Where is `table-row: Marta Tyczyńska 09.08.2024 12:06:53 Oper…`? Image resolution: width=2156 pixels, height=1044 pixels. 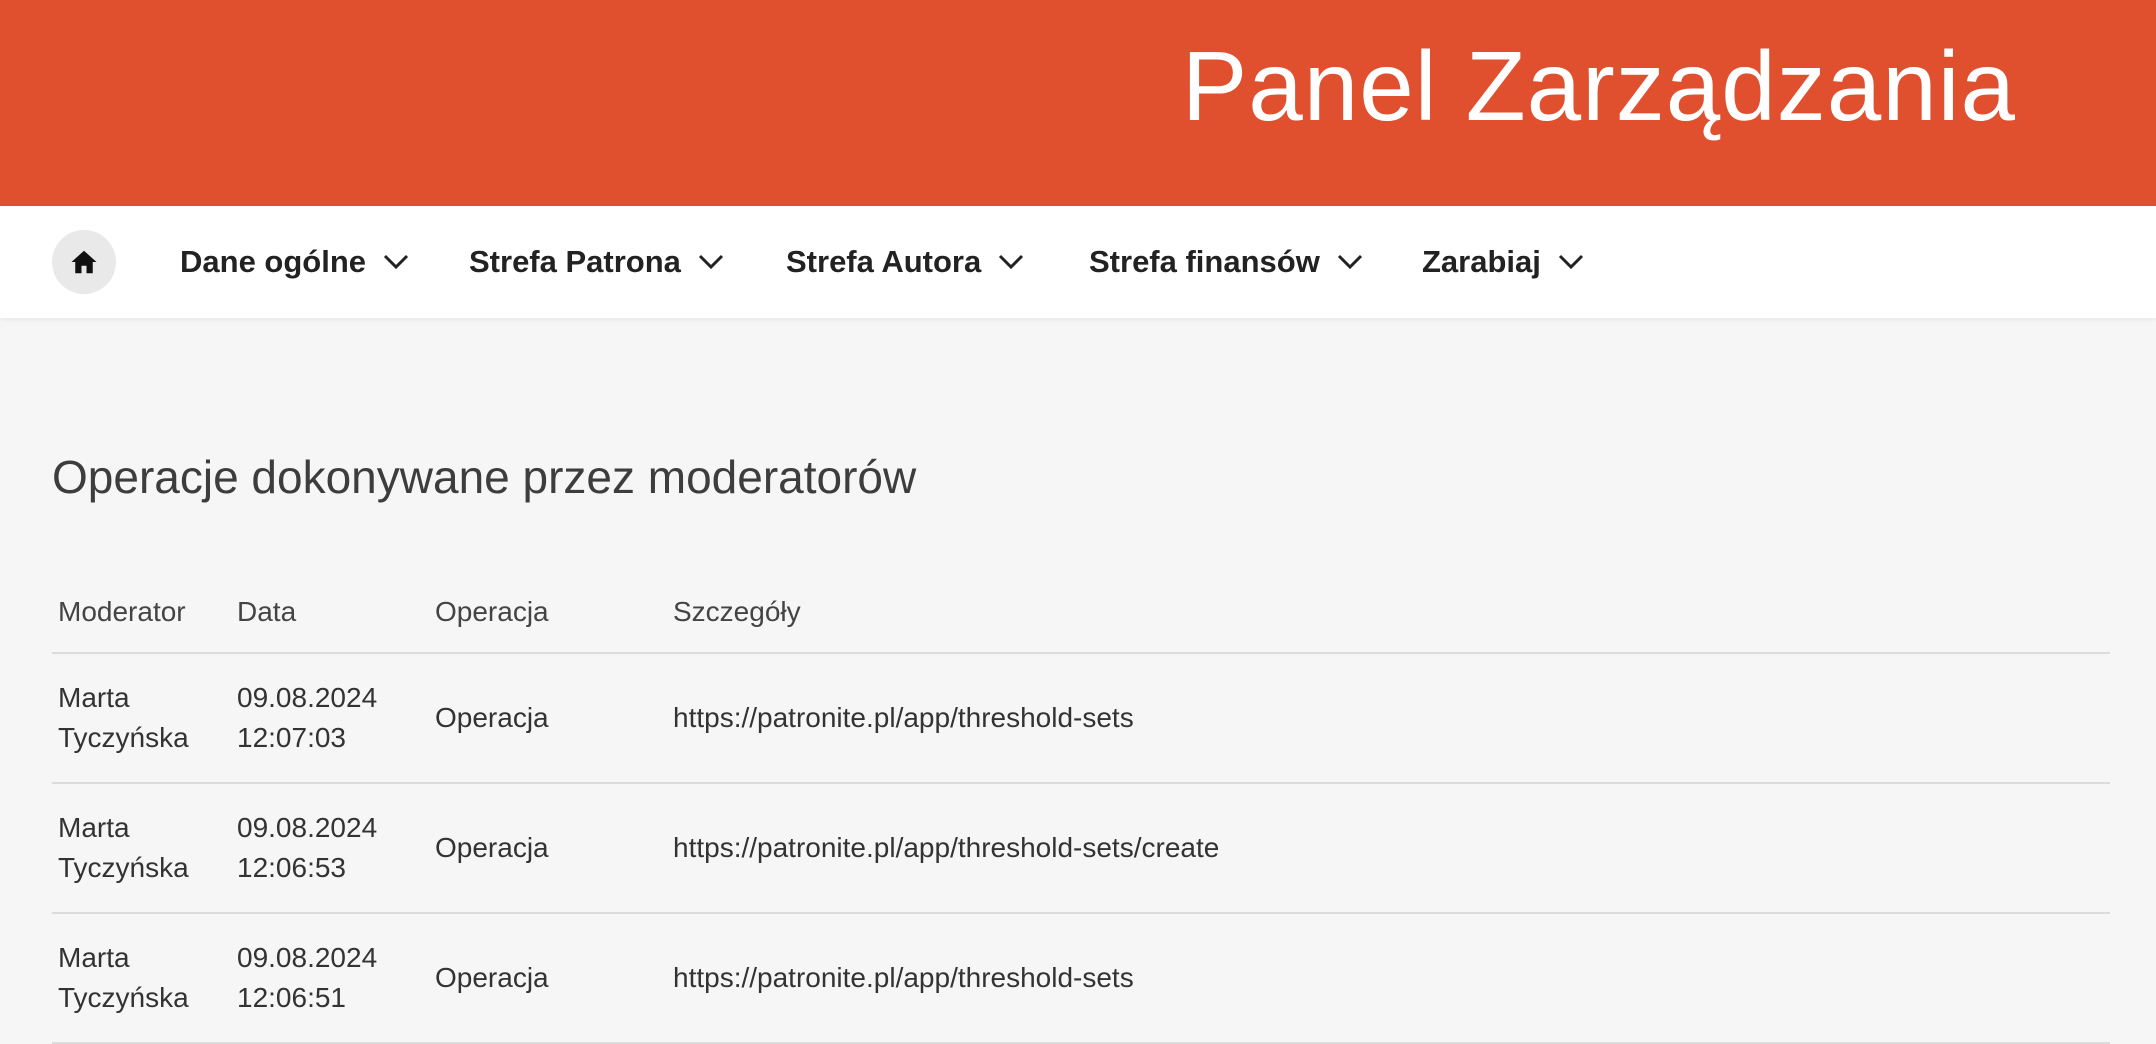
table-row: Marta Tyczyńska 09.08.2024 12:06:53 Oper… is located at coordinates (1081, 849).